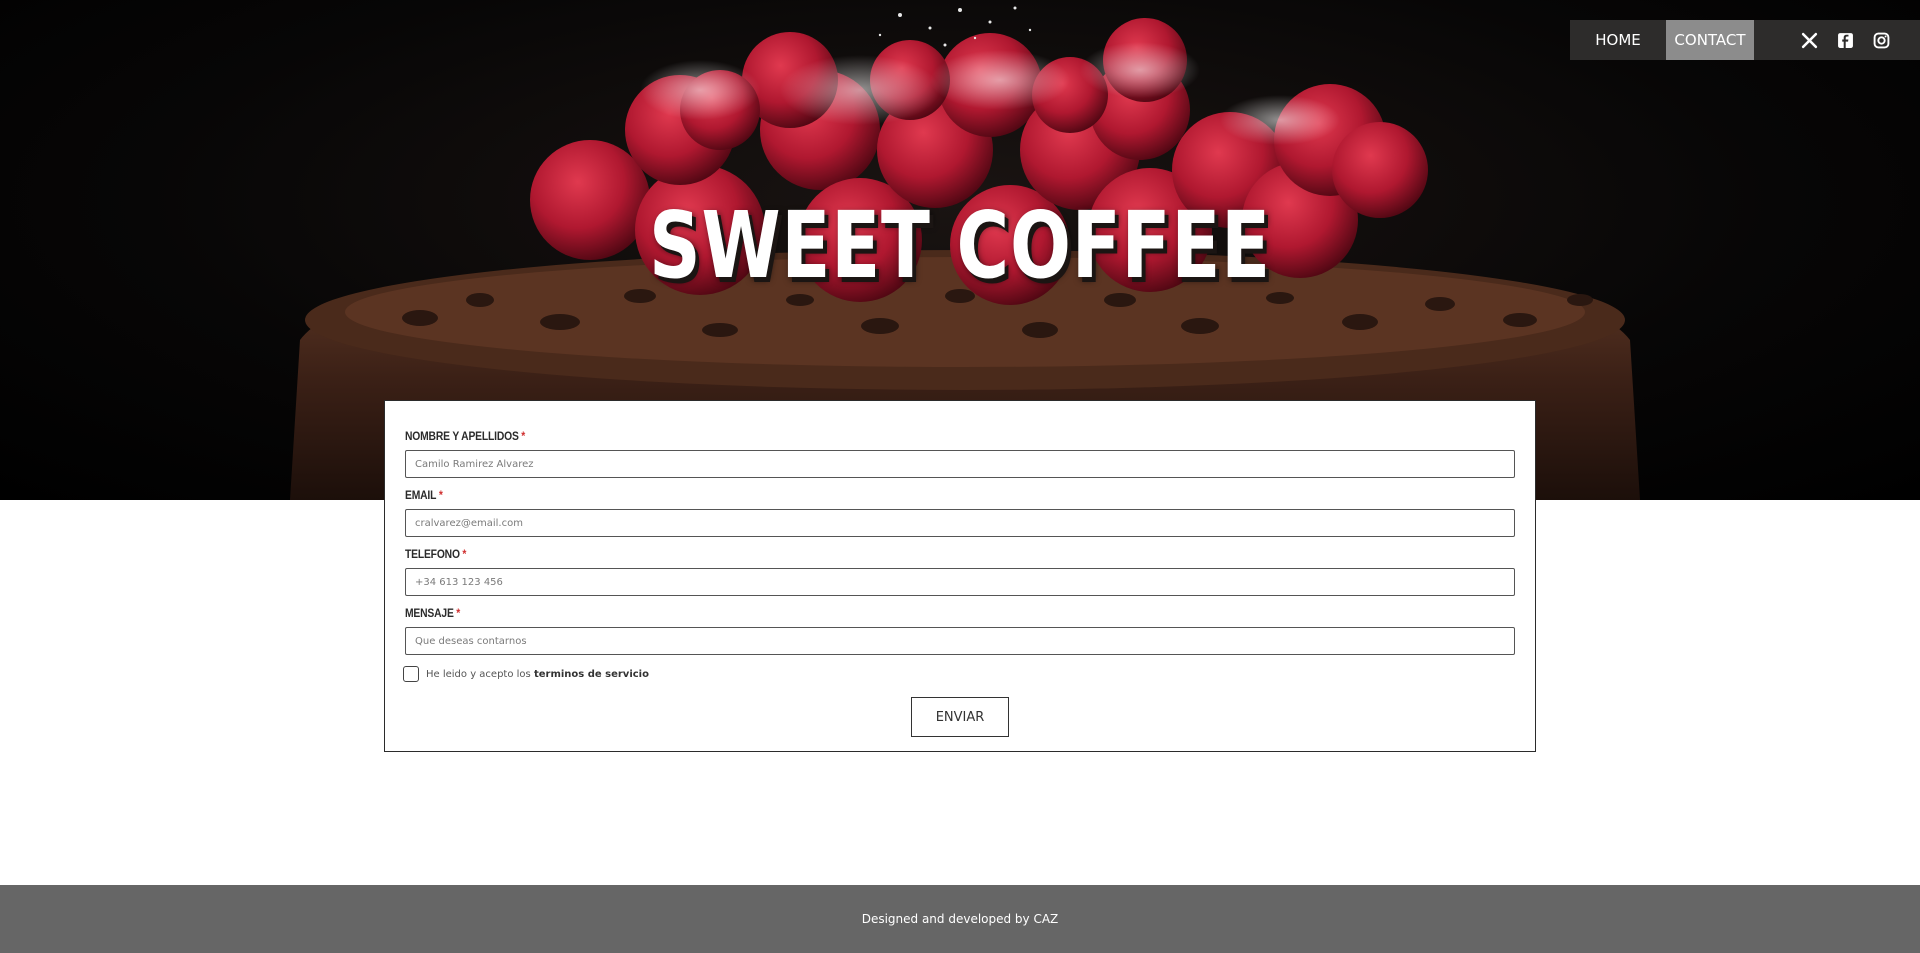 The image size is (1920, 953). I want to click on email-field-group: EMAIL *, so click(960, 510).